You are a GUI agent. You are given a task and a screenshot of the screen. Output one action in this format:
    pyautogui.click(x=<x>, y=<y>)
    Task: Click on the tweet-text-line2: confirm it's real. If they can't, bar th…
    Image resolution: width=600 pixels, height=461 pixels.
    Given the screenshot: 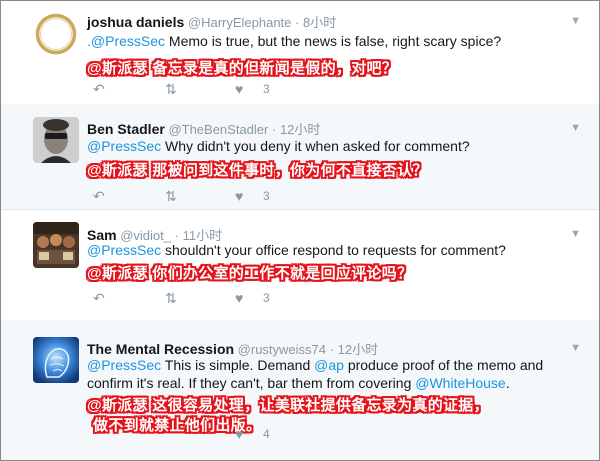 What is the action you would take?
    pyautogui.click(x=298, y=383)
    